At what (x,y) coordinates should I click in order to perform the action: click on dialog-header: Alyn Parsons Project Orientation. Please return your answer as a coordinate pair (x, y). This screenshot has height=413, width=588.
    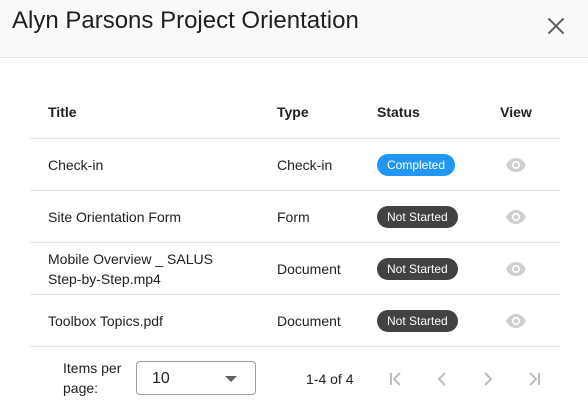
    Looking at the image, I should click on (294, 29).